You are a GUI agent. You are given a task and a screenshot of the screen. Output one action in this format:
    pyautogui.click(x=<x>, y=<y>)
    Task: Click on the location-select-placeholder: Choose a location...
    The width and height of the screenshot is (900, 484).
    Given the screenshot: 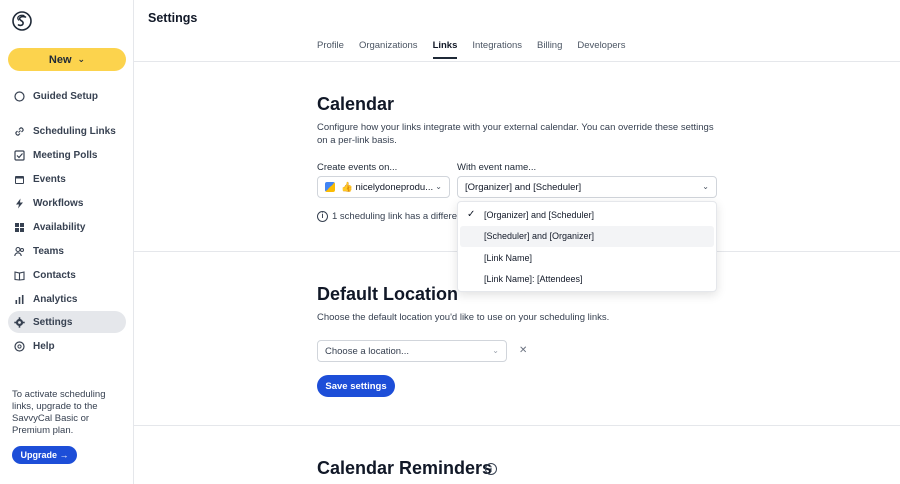 What is the action you would take?
    pyautogui.click(x=367, y=351)
    